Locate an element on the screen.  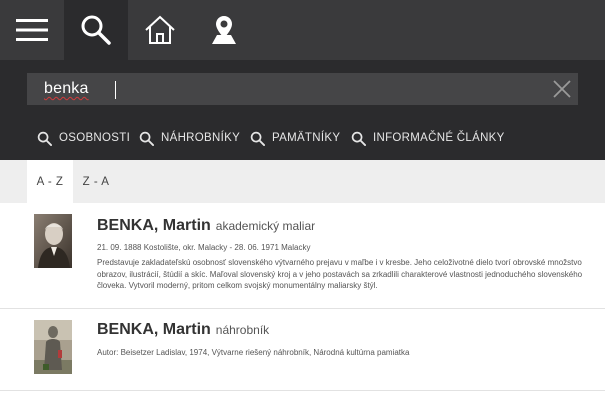
home-icon is located at coordinates (160, 29).